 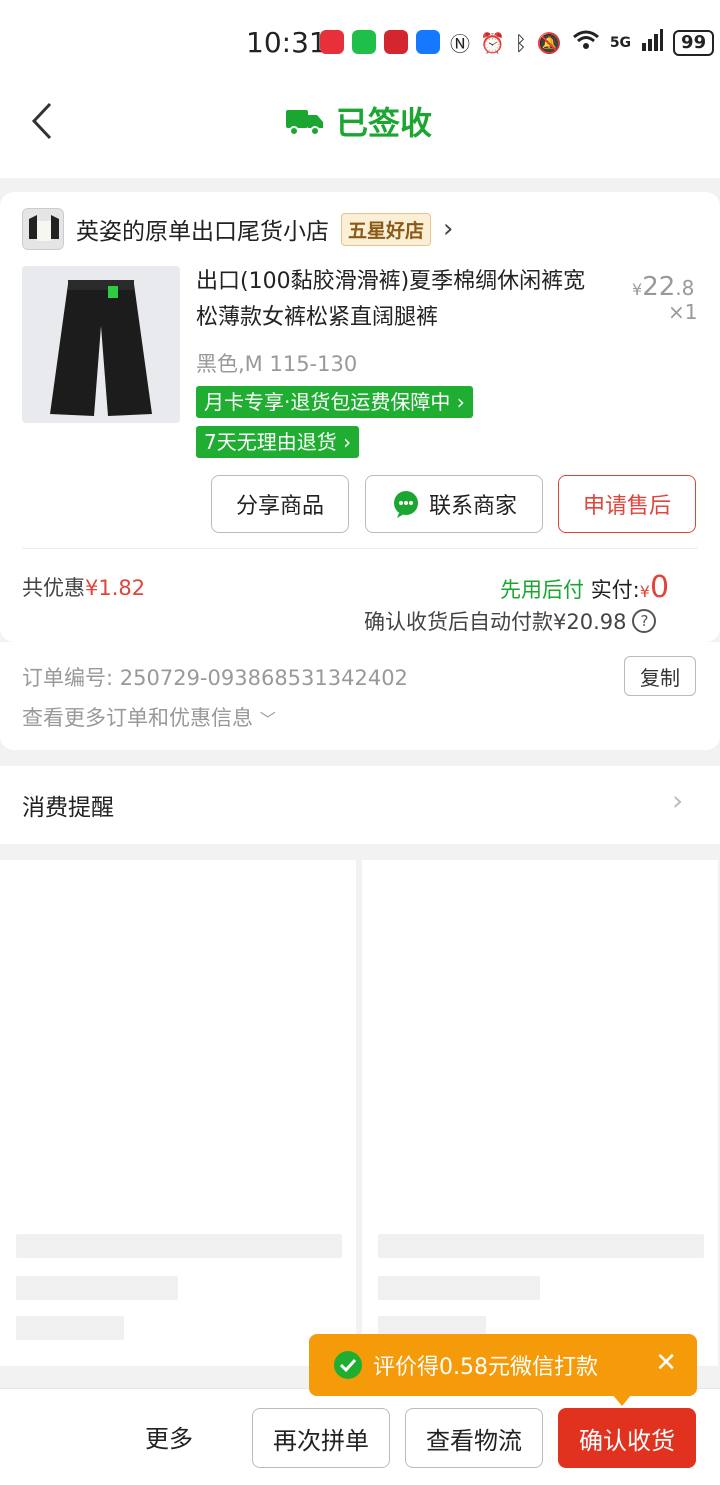 I want to click on quantity: ×1, so click(x=683, y=312).